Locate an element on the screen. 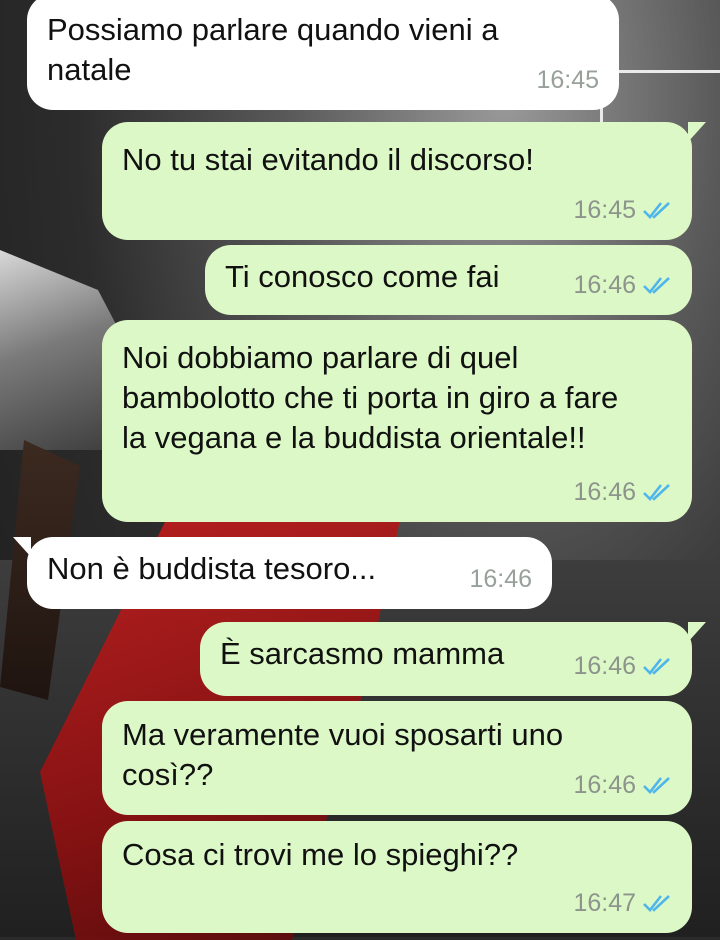  message-bubble-outgoing: Ti conosco come fai 16:46 is located at coordinates (448, 280).